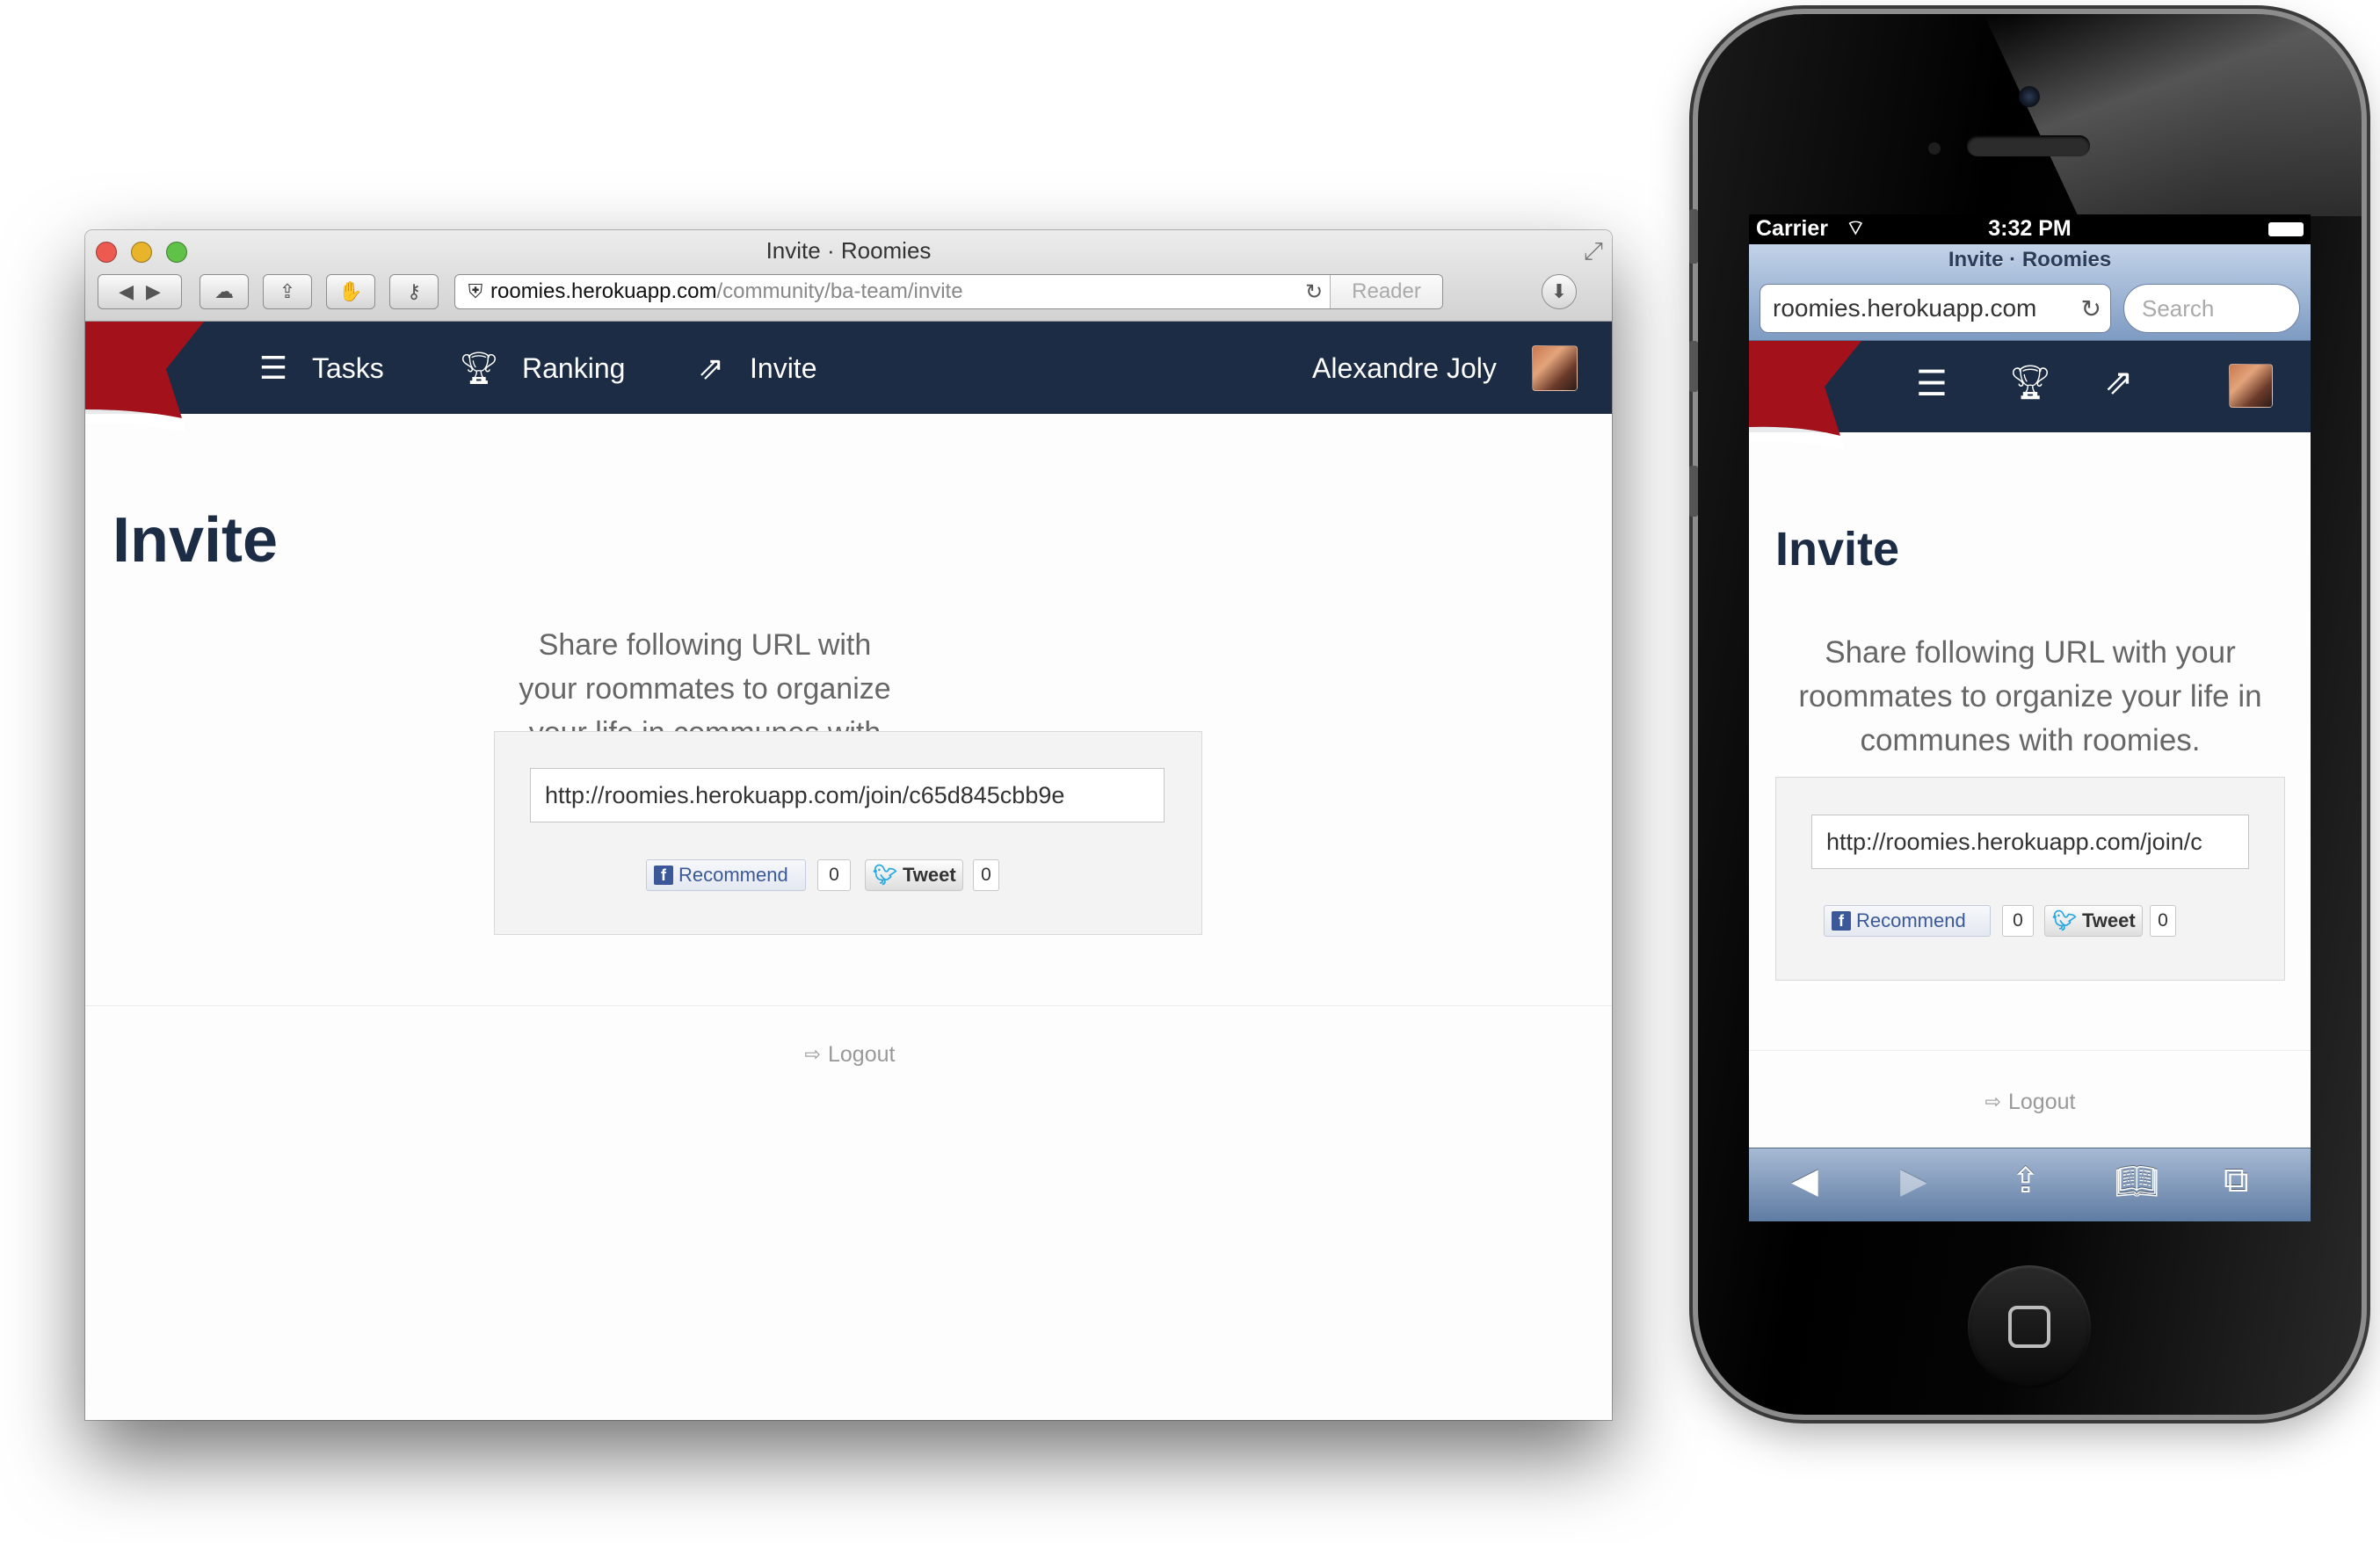  I want to click on password-button: ⚷, so click(414, 291).